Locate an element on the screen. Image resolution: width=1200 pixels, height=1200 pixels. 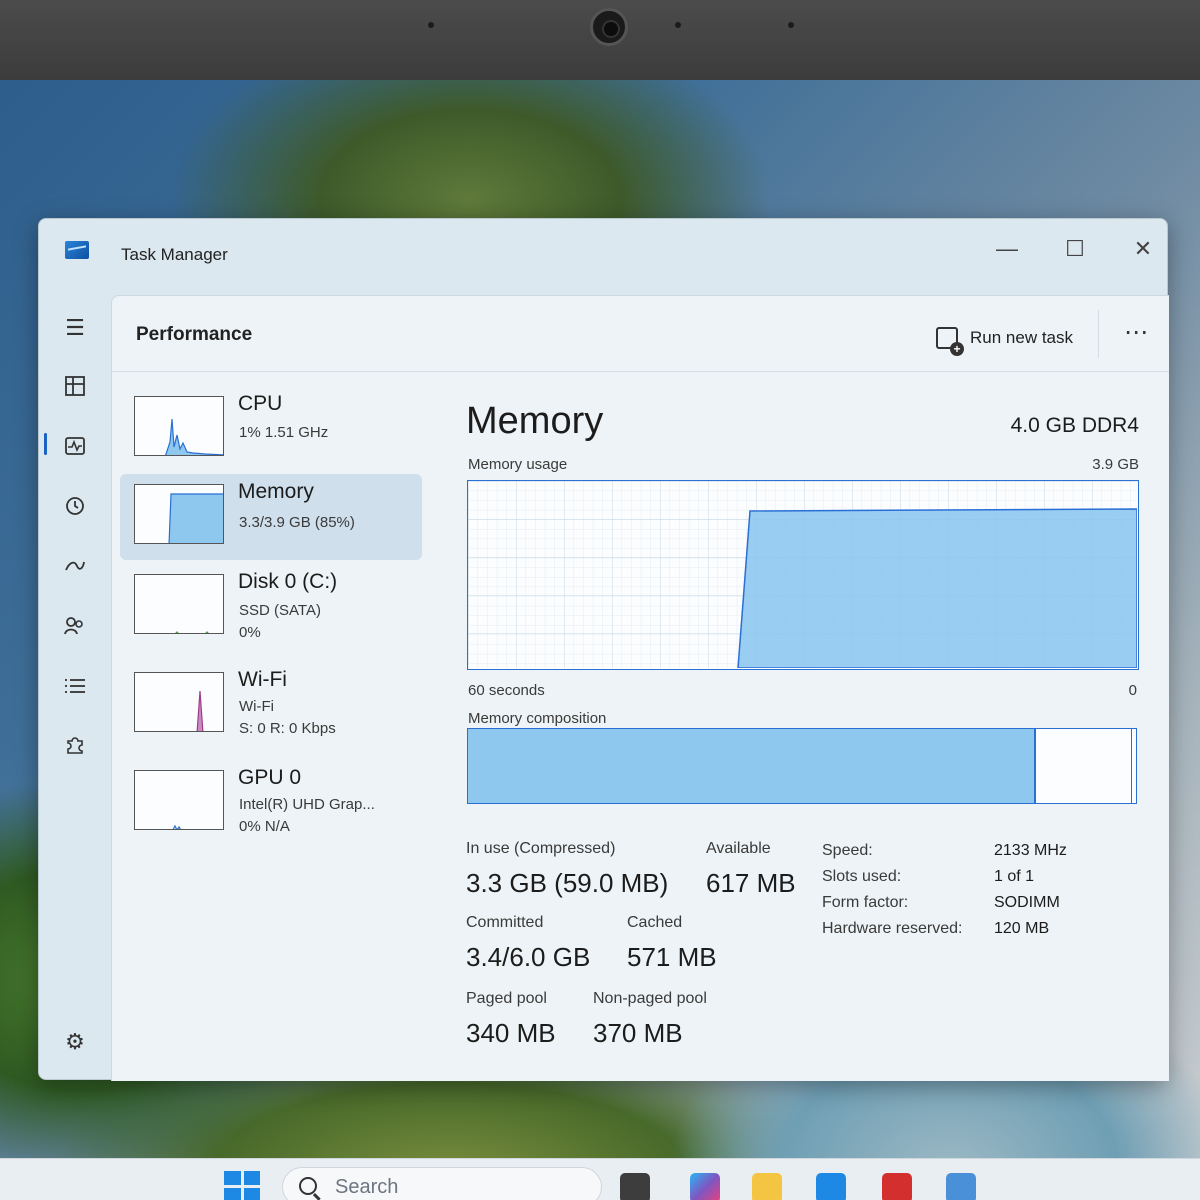
device-name: GPU 0 is located at coordinates (270, 777).